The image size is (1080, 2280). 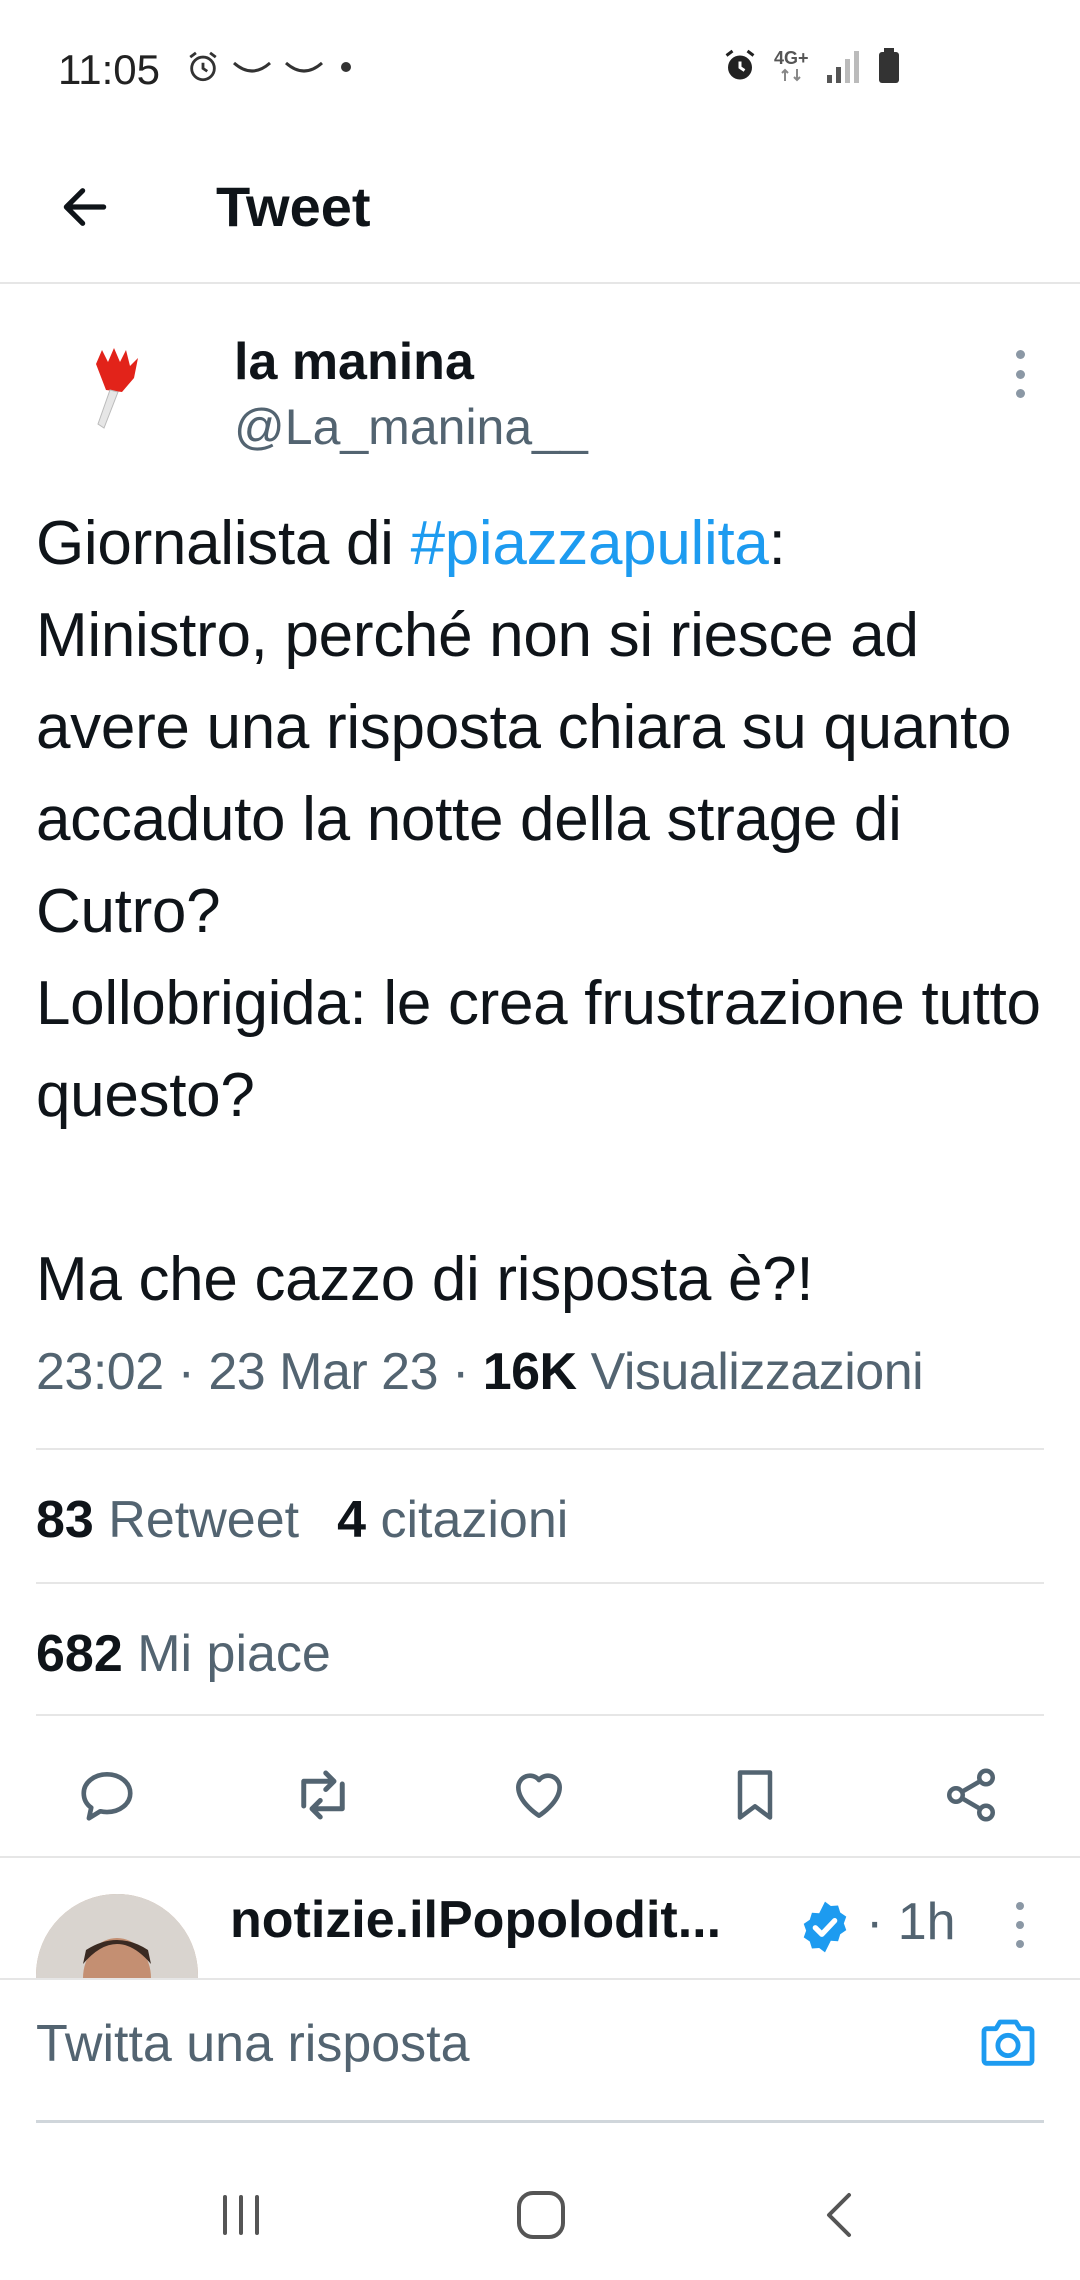 What do you see at coordinates (540, 2121) in the screenshot?
I see `composer-underline` at bounding box center [540, 2121].